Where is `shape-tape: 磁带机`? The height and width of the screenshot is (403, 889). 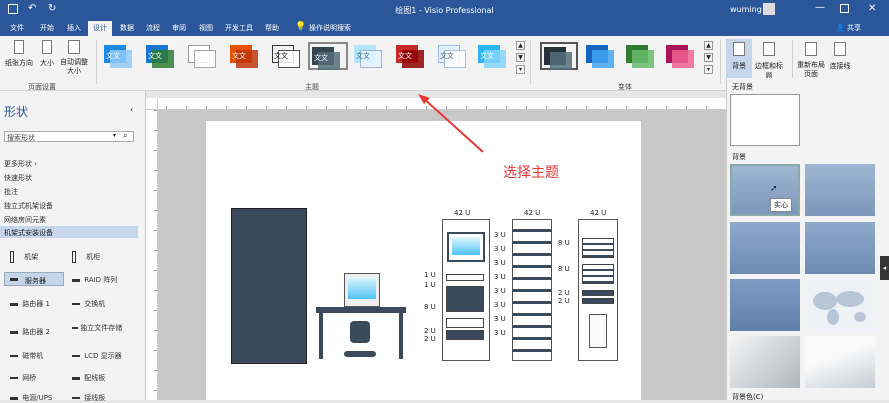
shape-tape: 磁带机 is located at coordinates (26, 356).